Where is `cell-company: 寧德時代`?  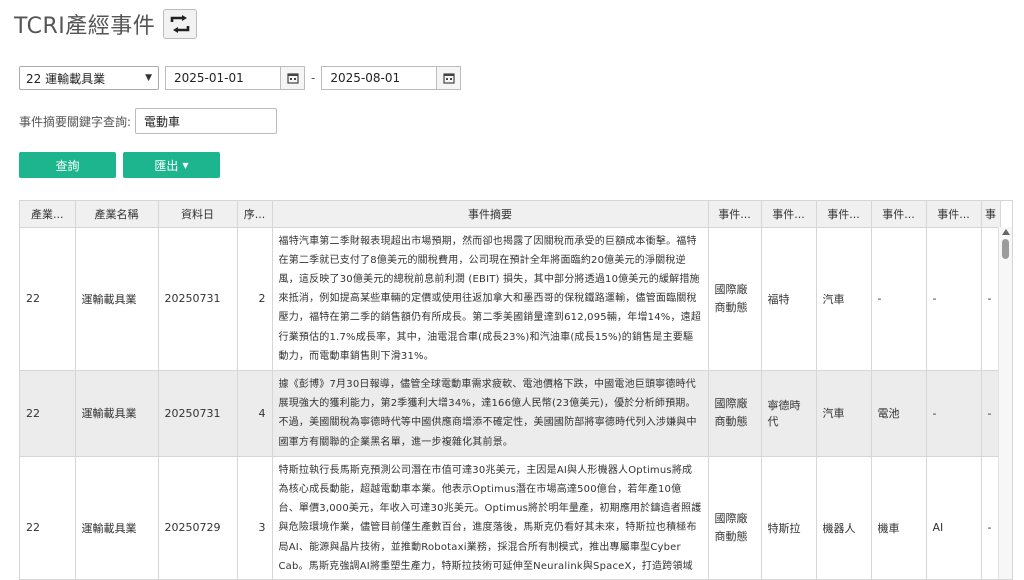 cell-company: 寧德時代 is located at coordinates (789, 413).